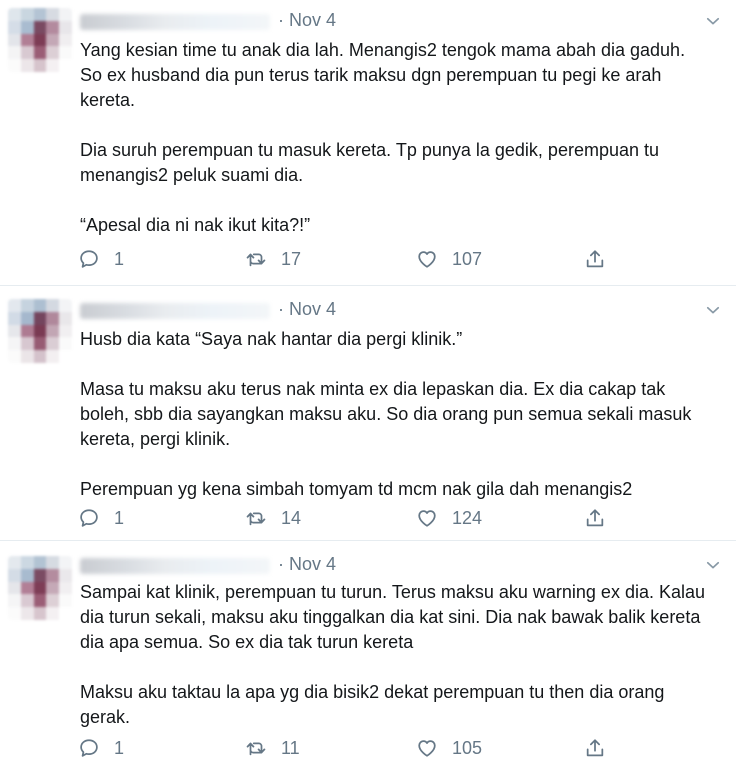 The height and width of the screenshot is (777, 736). What do you see at coordinates (467, 747) in the screenshot?
I see `like-count: 105` at bounding box center [467, 747].